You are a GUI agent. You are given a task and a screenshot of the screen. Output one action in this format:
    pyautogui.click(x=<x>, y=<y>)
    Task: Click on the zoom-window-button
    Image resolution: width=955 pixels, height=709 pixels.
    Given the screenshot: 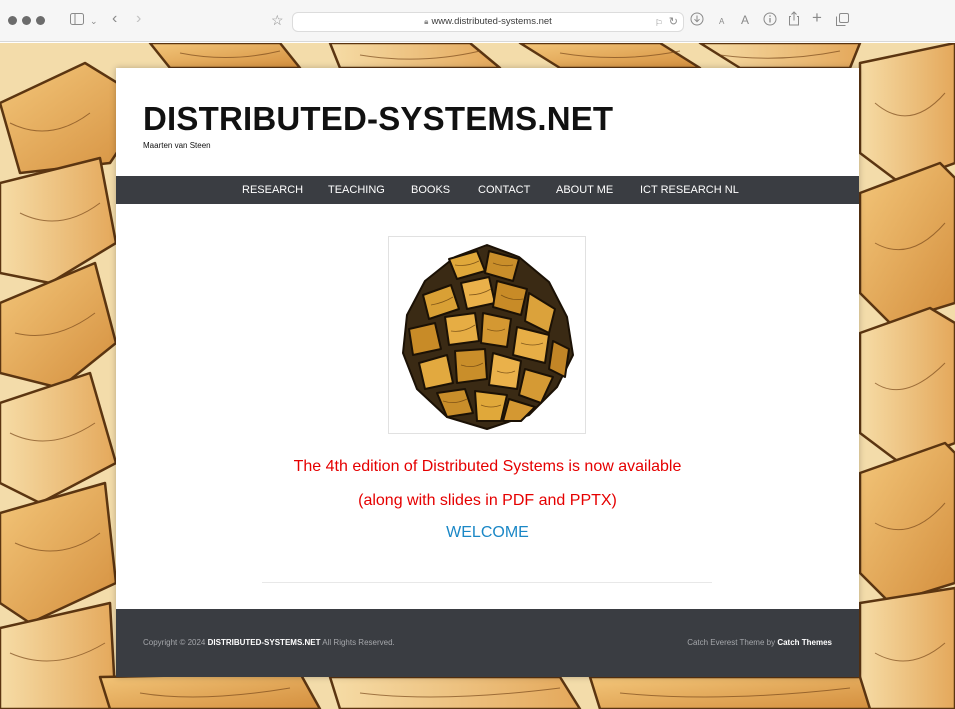 What is the action you would take?
    pyautogui.click(x=40, y=20)
    